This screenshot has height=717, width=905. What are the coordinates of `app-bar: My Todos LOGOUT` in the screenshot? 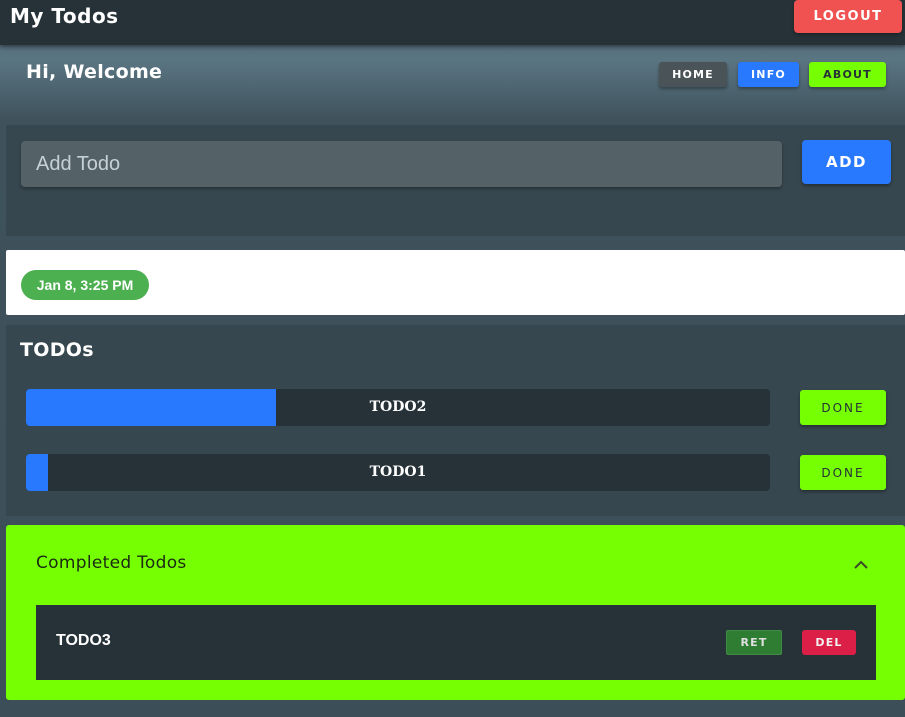 It's located at (452, 22).